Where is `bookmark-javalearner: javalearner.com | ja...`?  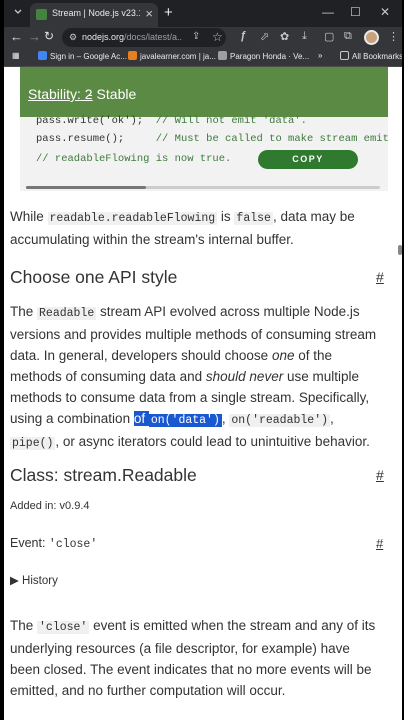 bookmark-javalearner: javalearner.com | ja... is located at coordinates (172, 56).